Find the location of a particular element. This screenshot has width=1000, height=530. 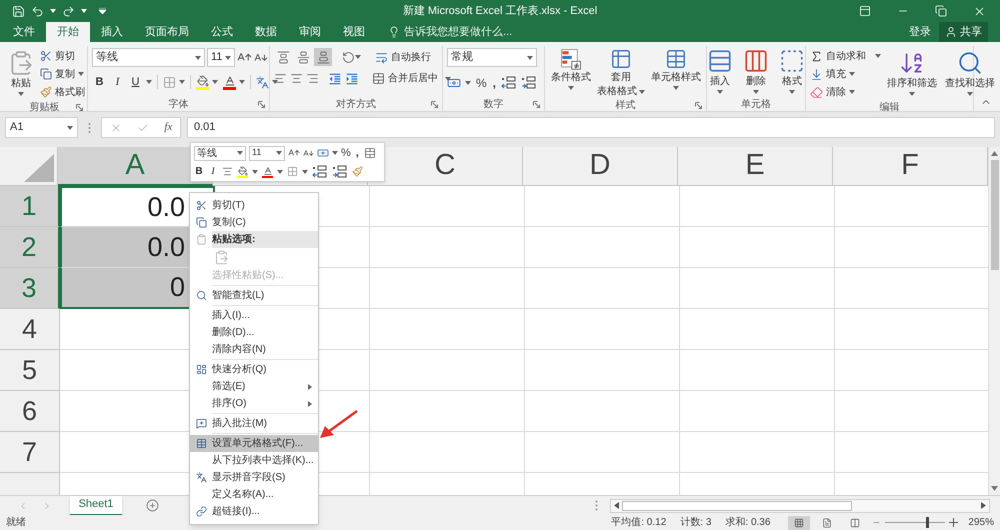

redo-icon is located at coordinates (68, 11).